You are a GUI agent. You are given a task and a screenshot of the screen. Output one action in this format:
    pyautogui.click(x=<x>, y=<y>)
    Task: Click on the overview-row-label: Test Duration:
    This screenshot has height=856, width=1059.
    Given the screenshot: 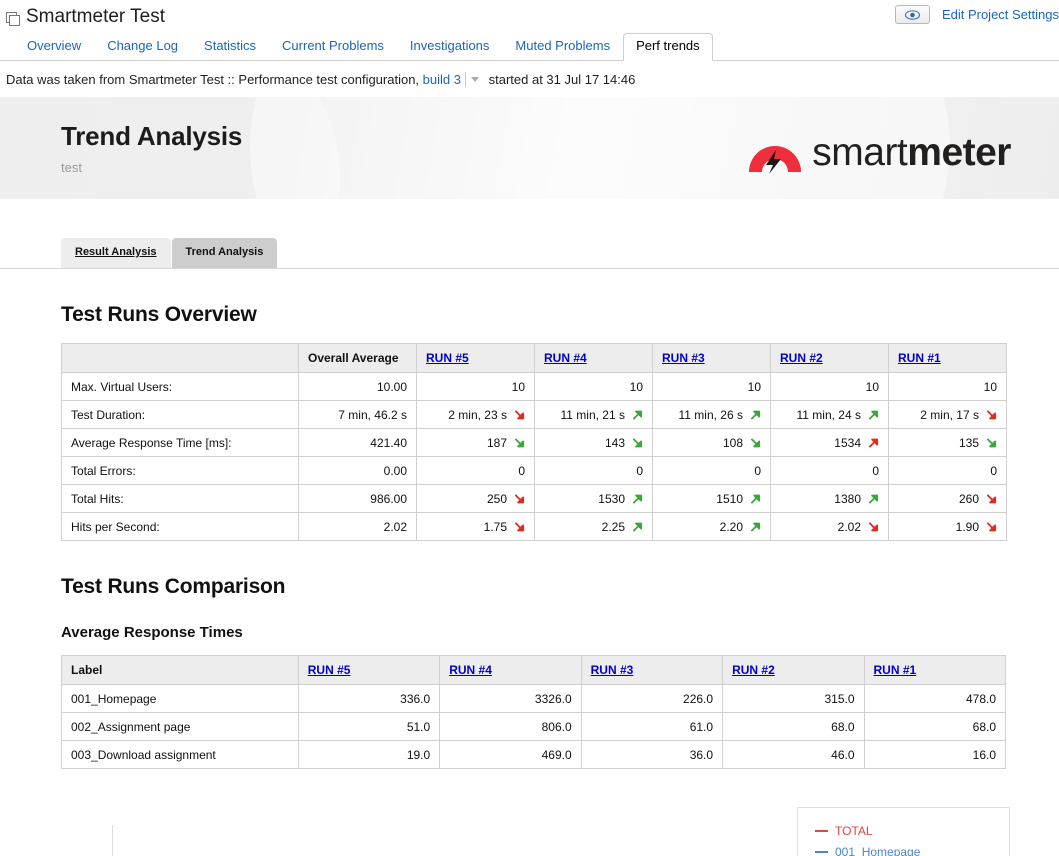 What is the action you would take?
    pyautogui.click(x=180, y=414)
    